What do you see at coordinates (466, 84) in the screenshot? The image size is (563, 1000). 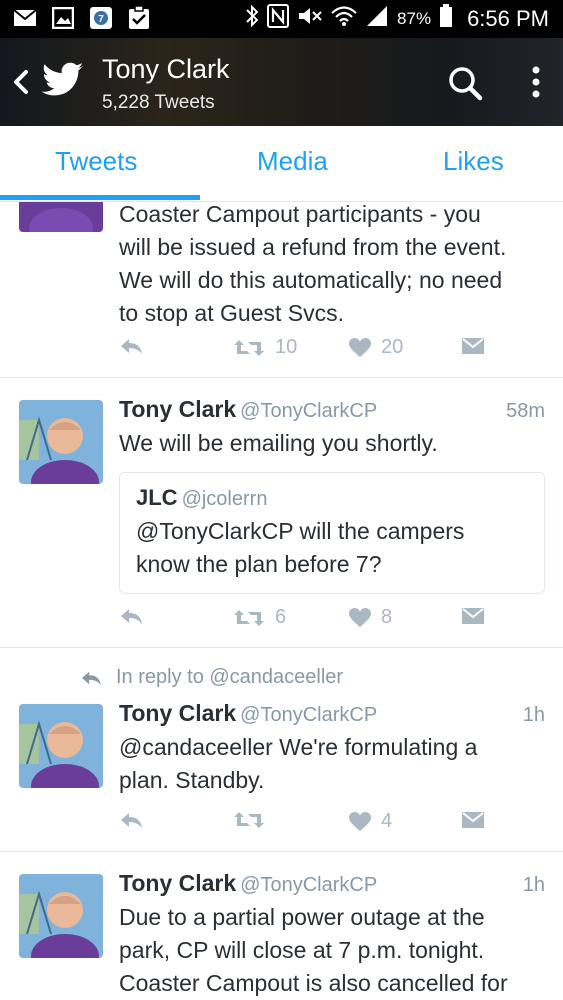 I see `search-icon` at bounding box center [466, 84].